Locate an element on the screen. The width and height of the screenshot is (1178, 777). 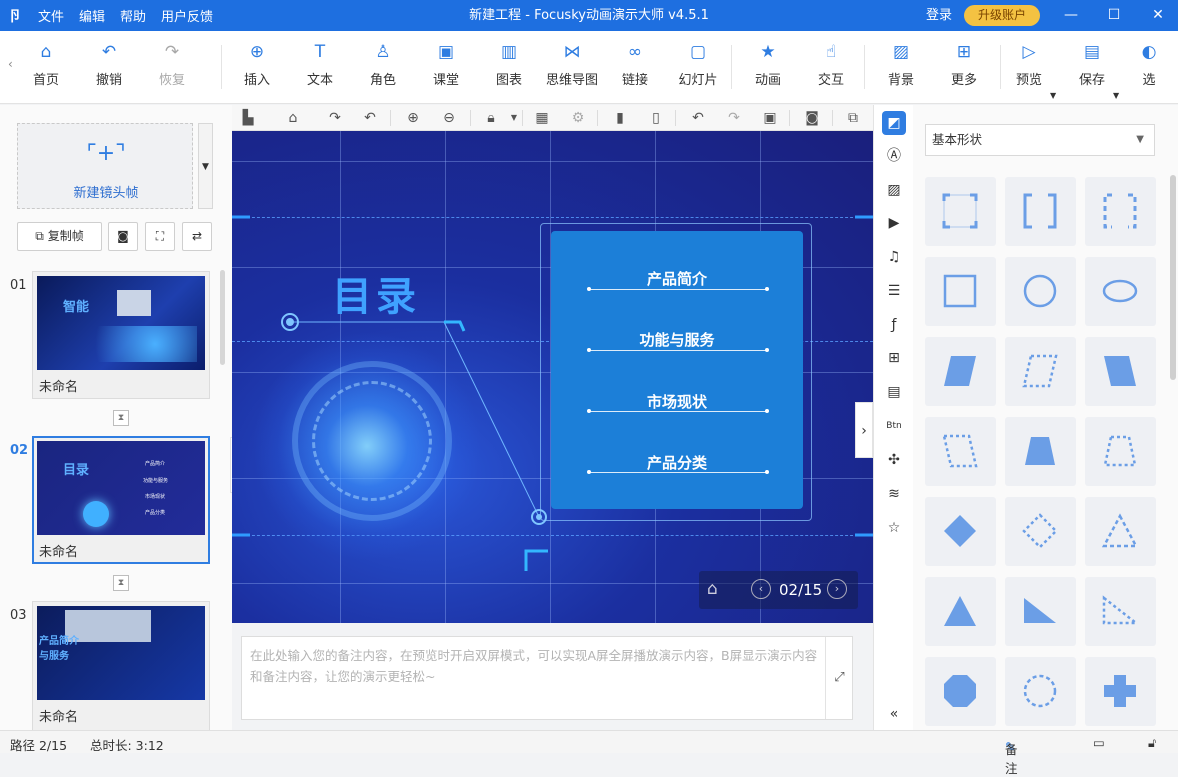
toolbar-link-button: ∞ 链接 is located at coordinates (635, 64).